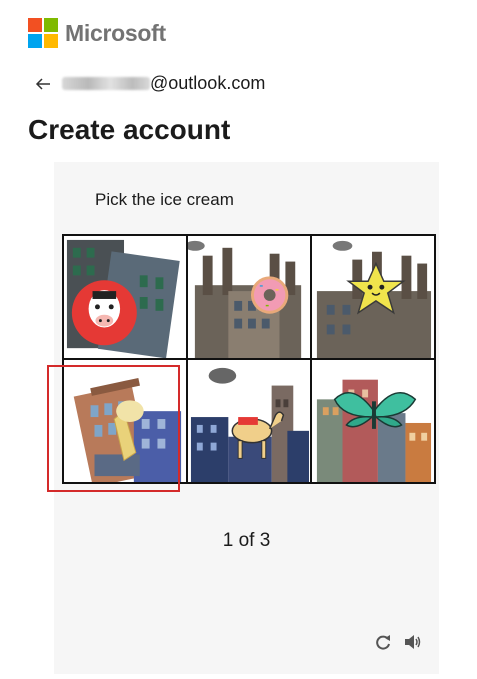 The width and height of the screenshot is (477, 679). What do you see at coordinates (127, 429) in the screenshot?
I see `ice-cream-icon` at bounding box center [127, 429].